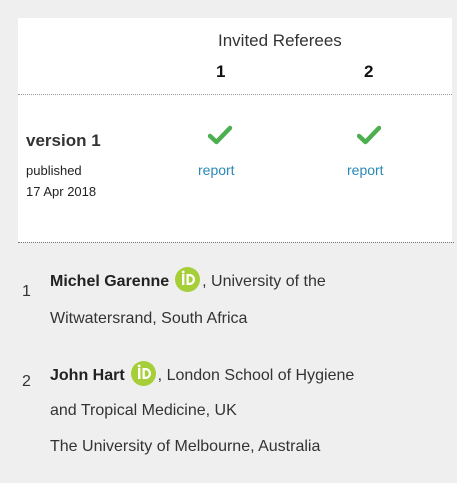  Describe the element at coordinates (87, 375) in the screenshot. I see `referee-2-name: John Hart` at that location.